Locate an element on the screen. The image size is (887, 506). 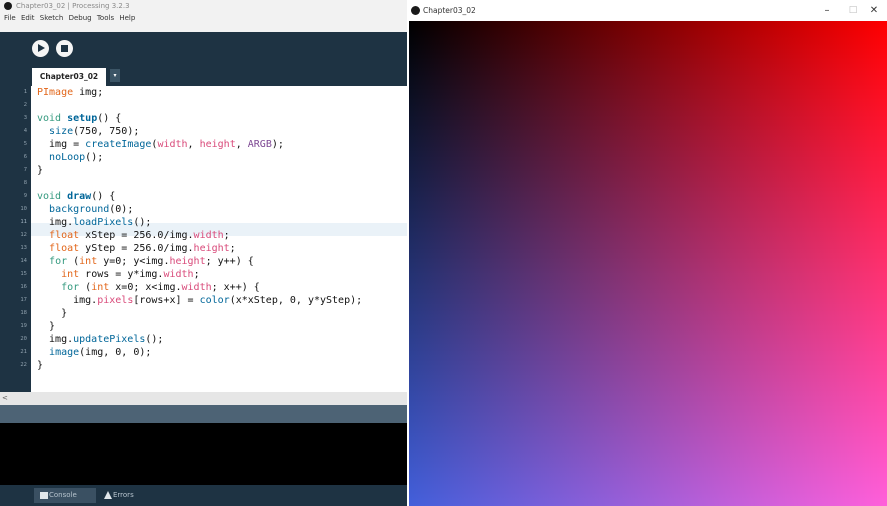
line-number: 16 is located at coordinates (23, 287).